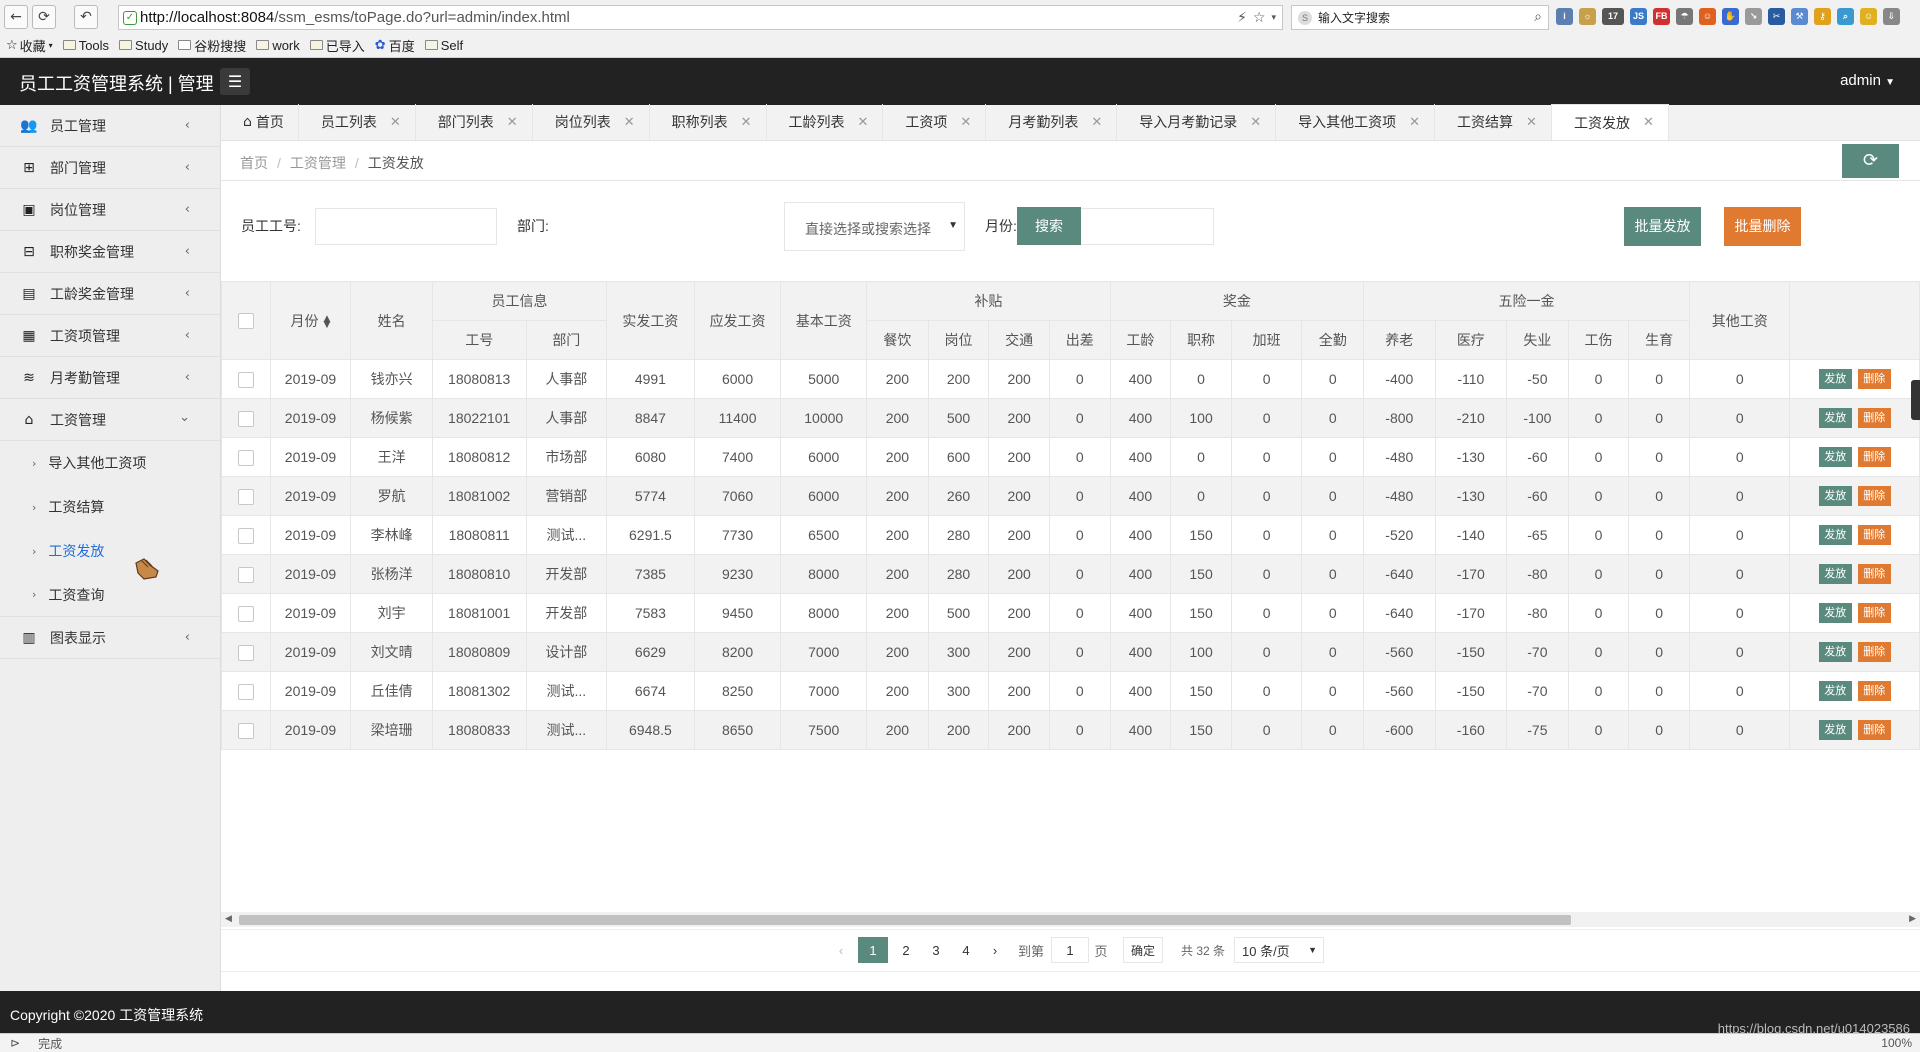 This screenshot has width=1920, height=1052. I want to click on prev-page-icon: ‹, so click(841, 950).